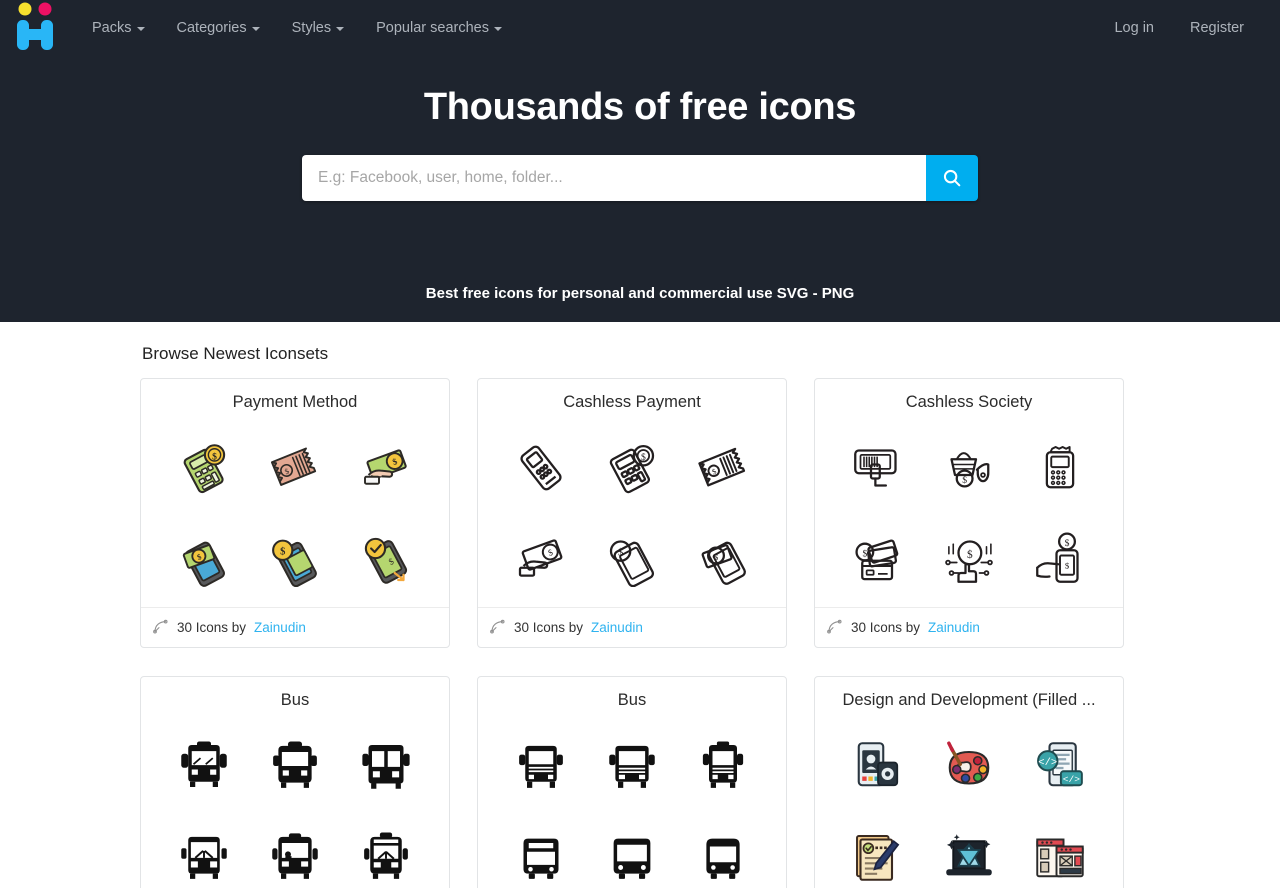 Image resolution: width=1280 pixels, height=888 pixels. I want to click on nav-label: Styles, so click(311, 28).